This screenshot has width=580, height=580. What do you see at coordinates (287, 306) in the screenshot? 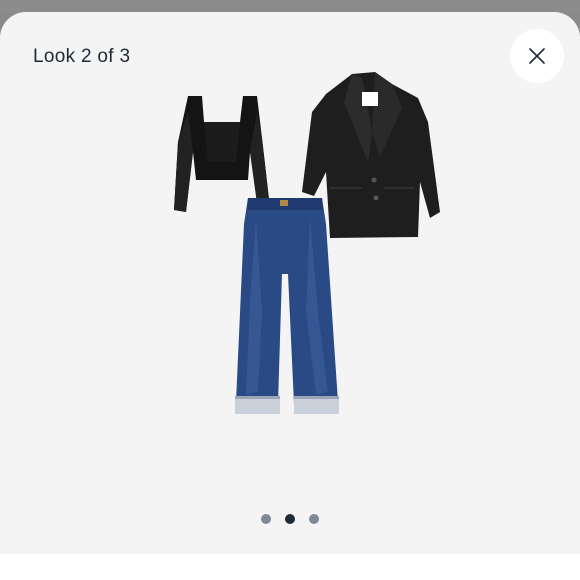
I see `wide-leg-jeans-image` at bounding box center [287, 306].